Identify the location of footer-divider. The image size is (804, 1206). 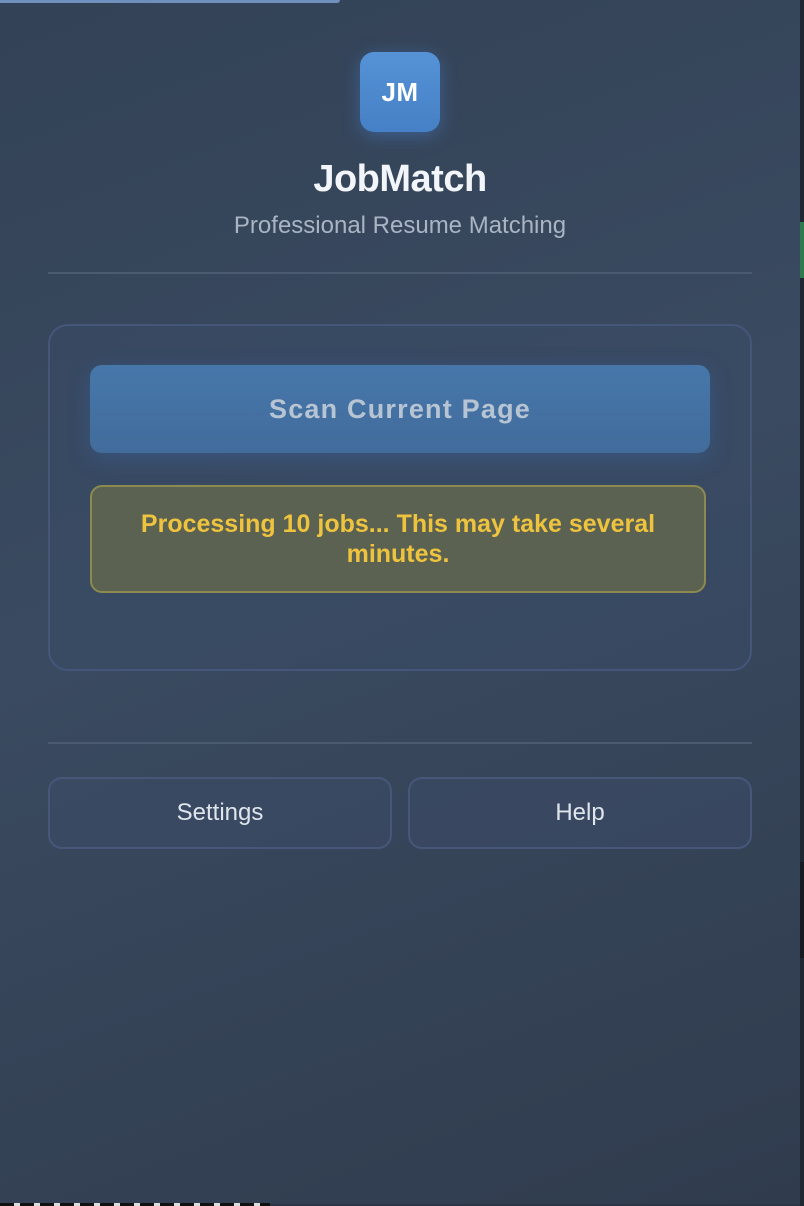
(400, 743).